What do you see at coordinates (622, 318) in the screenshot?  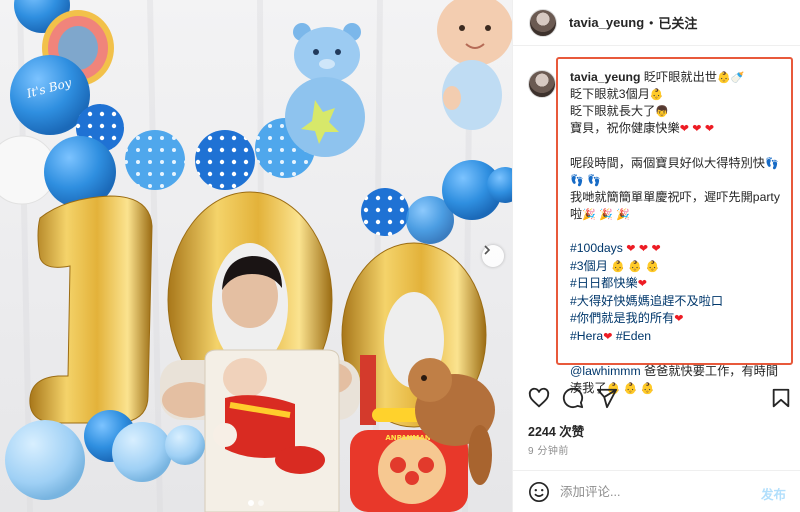 I see `hashtag-link: #你們就是我的所有` at bounding box center [622, 318].